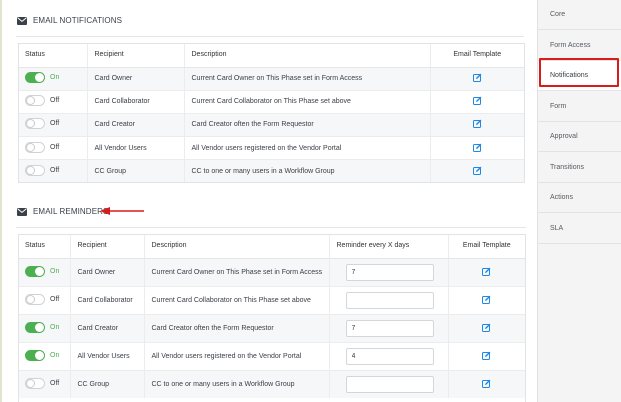 This screenshot has height=402, width=621. What do you see at coordinates (579, 72) in the screenshot?
I see `annotation-highlight-box` at bounding box center [579, 72].